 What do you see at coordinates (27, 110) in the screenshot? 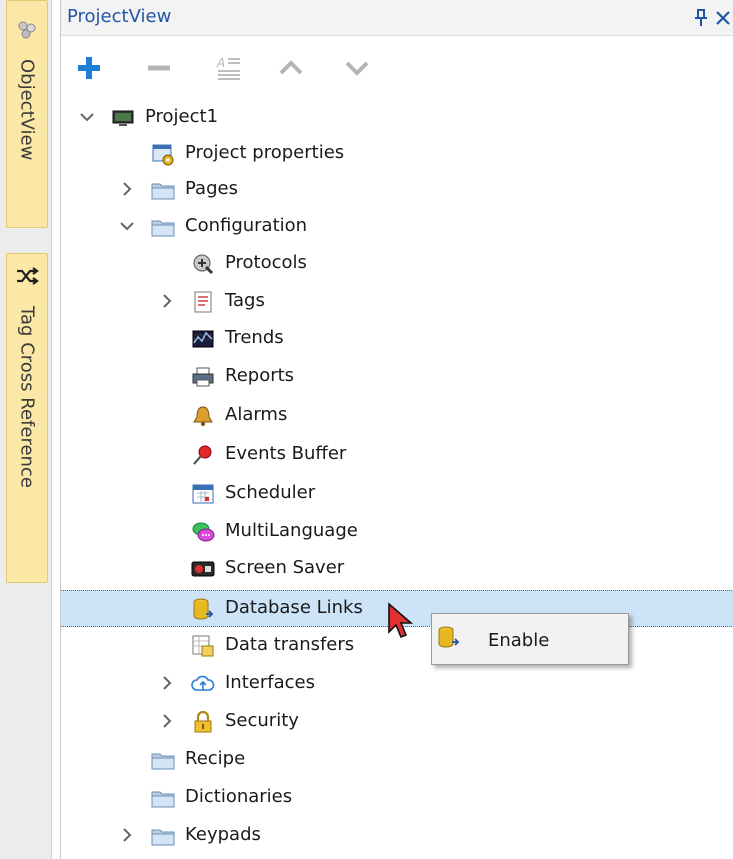
I see `tab-objectview-label: ObjectView` at bounding box center [27, 110].